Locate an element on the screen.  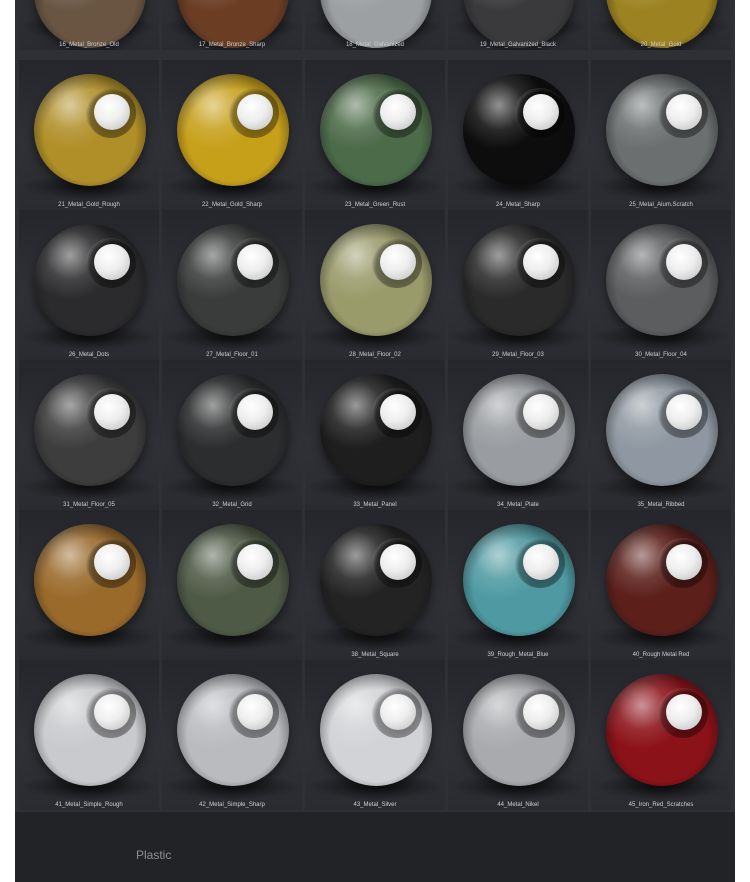
material-tile: 31_Metal_Floor_05 is located at coordinates (89, 435).